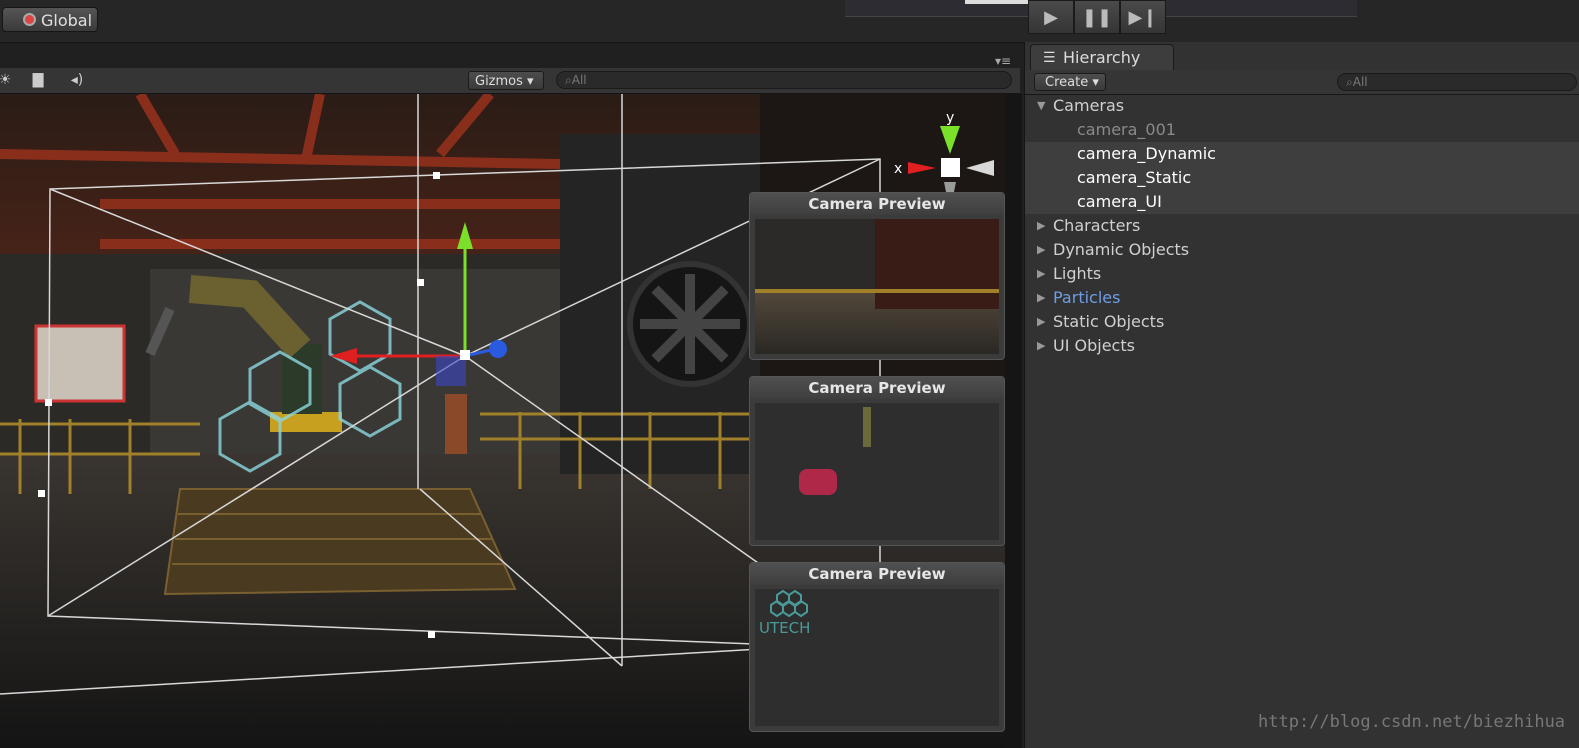 This screenshot has width=1579, height=748. I want to click on expanded-arrow-icon: ▼, so click(1041, 106).